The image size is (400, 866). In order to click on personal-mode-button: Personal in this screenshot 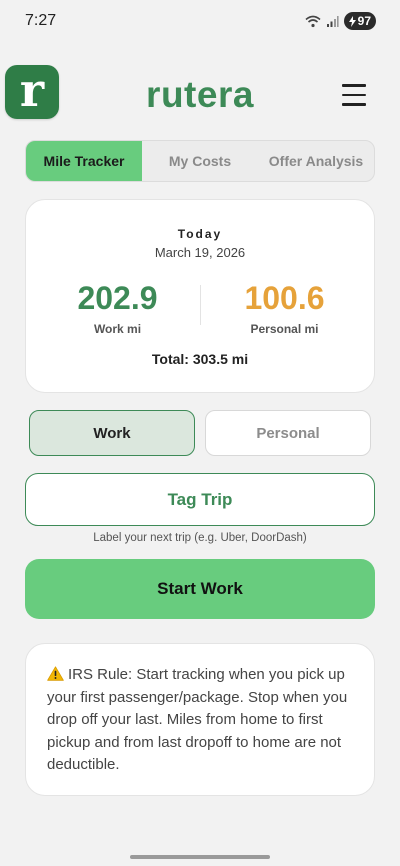, I will do `click(288, 433)`.